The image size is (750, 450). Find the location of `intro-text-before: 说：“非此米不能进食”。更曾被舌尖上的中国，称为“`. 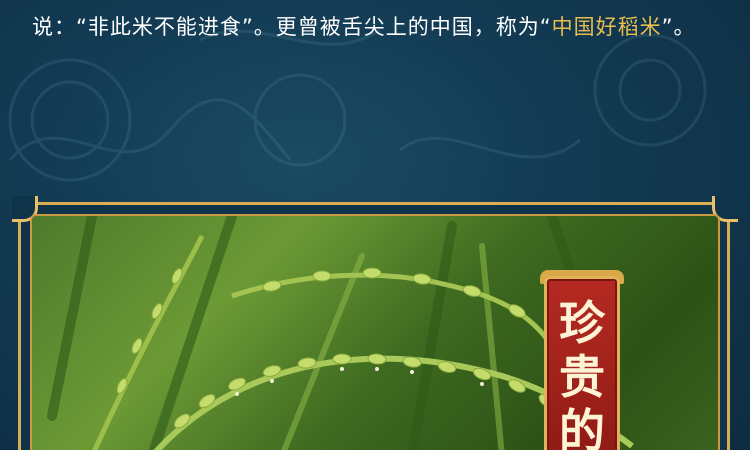

intro-text-before: 说：“非此米不能进食”。更曾被舌尖上的中国，称为“ is located at coordinates (292, 27).